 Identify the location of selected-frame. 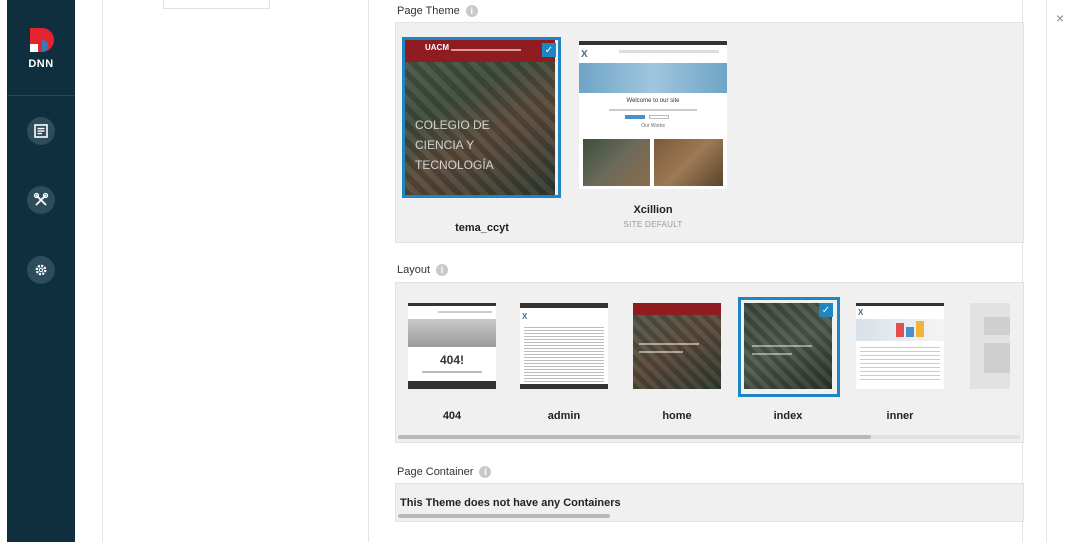
(481, 117).